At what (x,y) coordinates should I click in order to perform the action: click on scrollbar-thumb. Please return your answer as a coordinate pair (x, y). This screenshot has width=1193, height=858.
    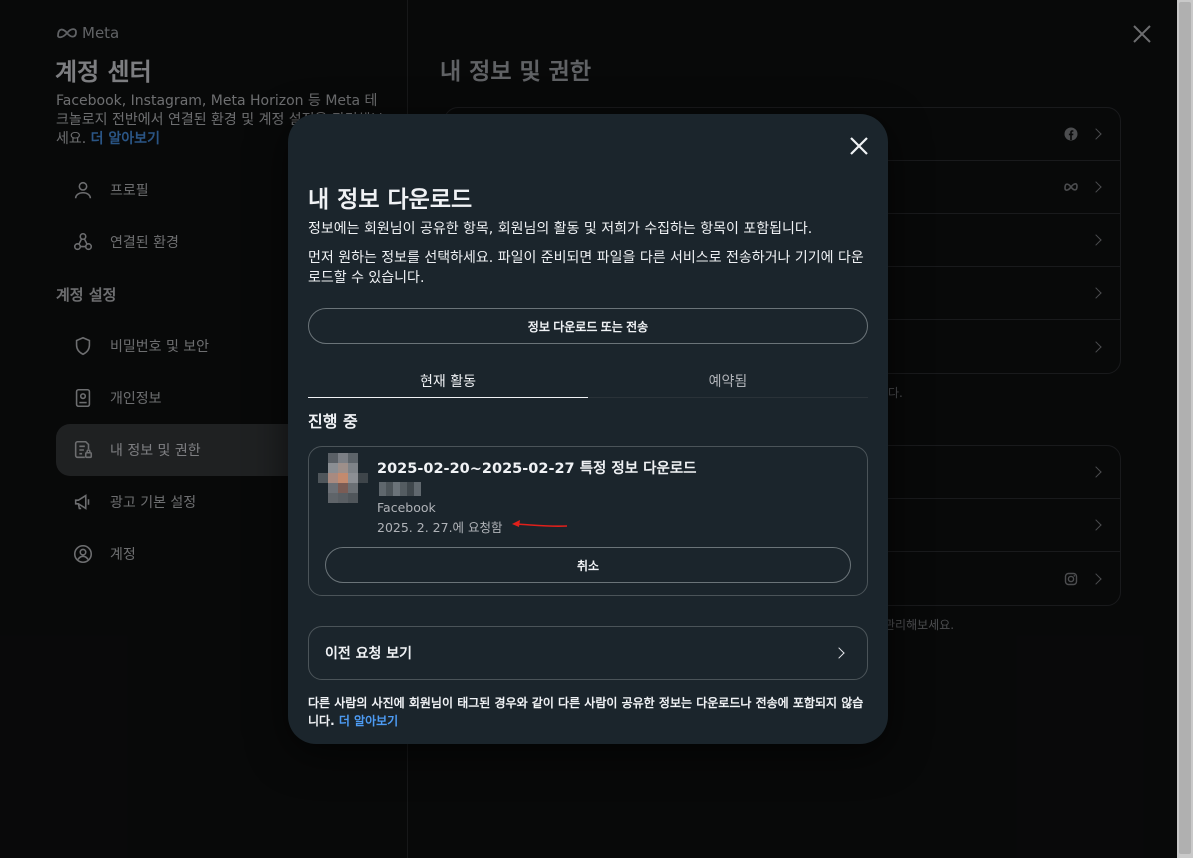
    Looking at the image, I should click on (1185, 428).